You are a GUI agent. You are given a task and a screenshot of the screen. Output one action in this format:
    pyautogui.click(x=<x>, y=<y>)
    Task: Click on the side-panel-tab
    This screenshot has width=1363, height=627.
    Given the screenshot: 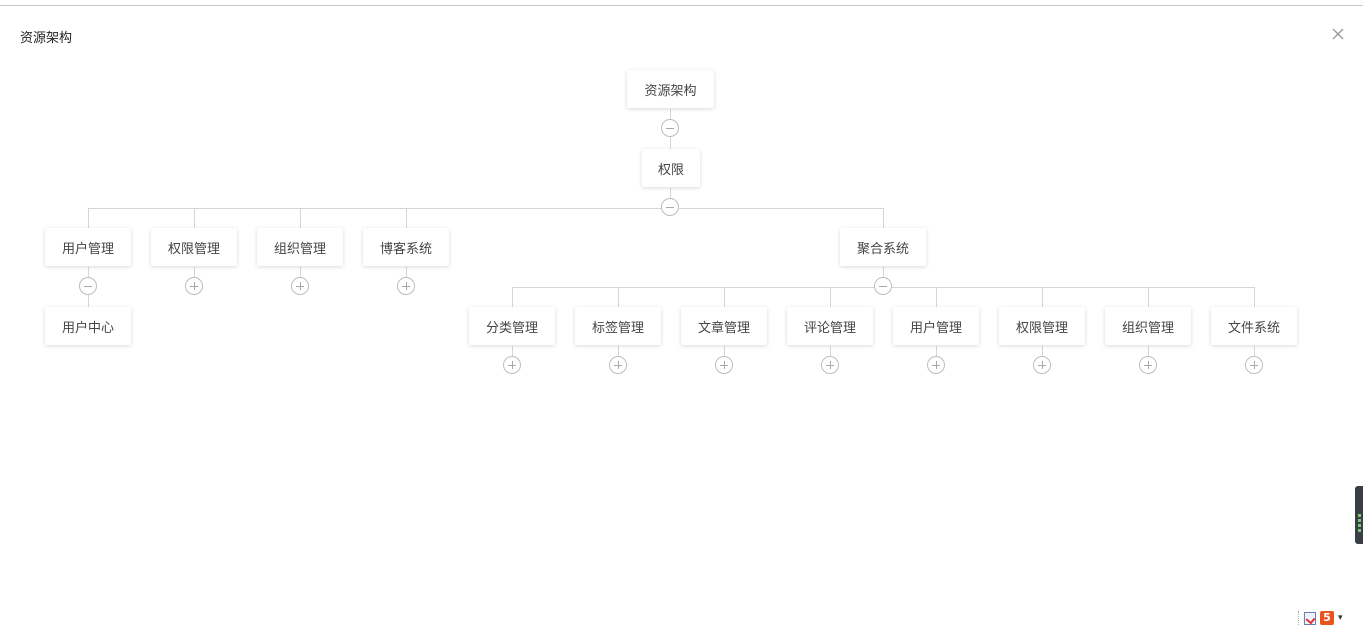 What is the action you would take?
    pyautogui.click(x=1359, y=515)
    